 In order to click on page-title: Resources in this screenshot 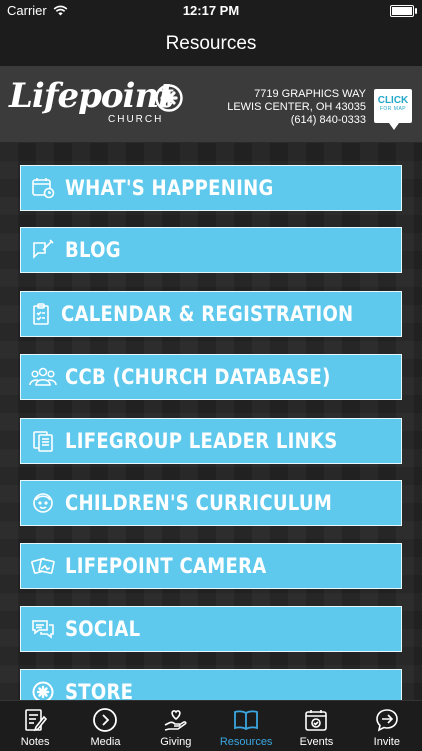, I will do `click(211, 43)`.